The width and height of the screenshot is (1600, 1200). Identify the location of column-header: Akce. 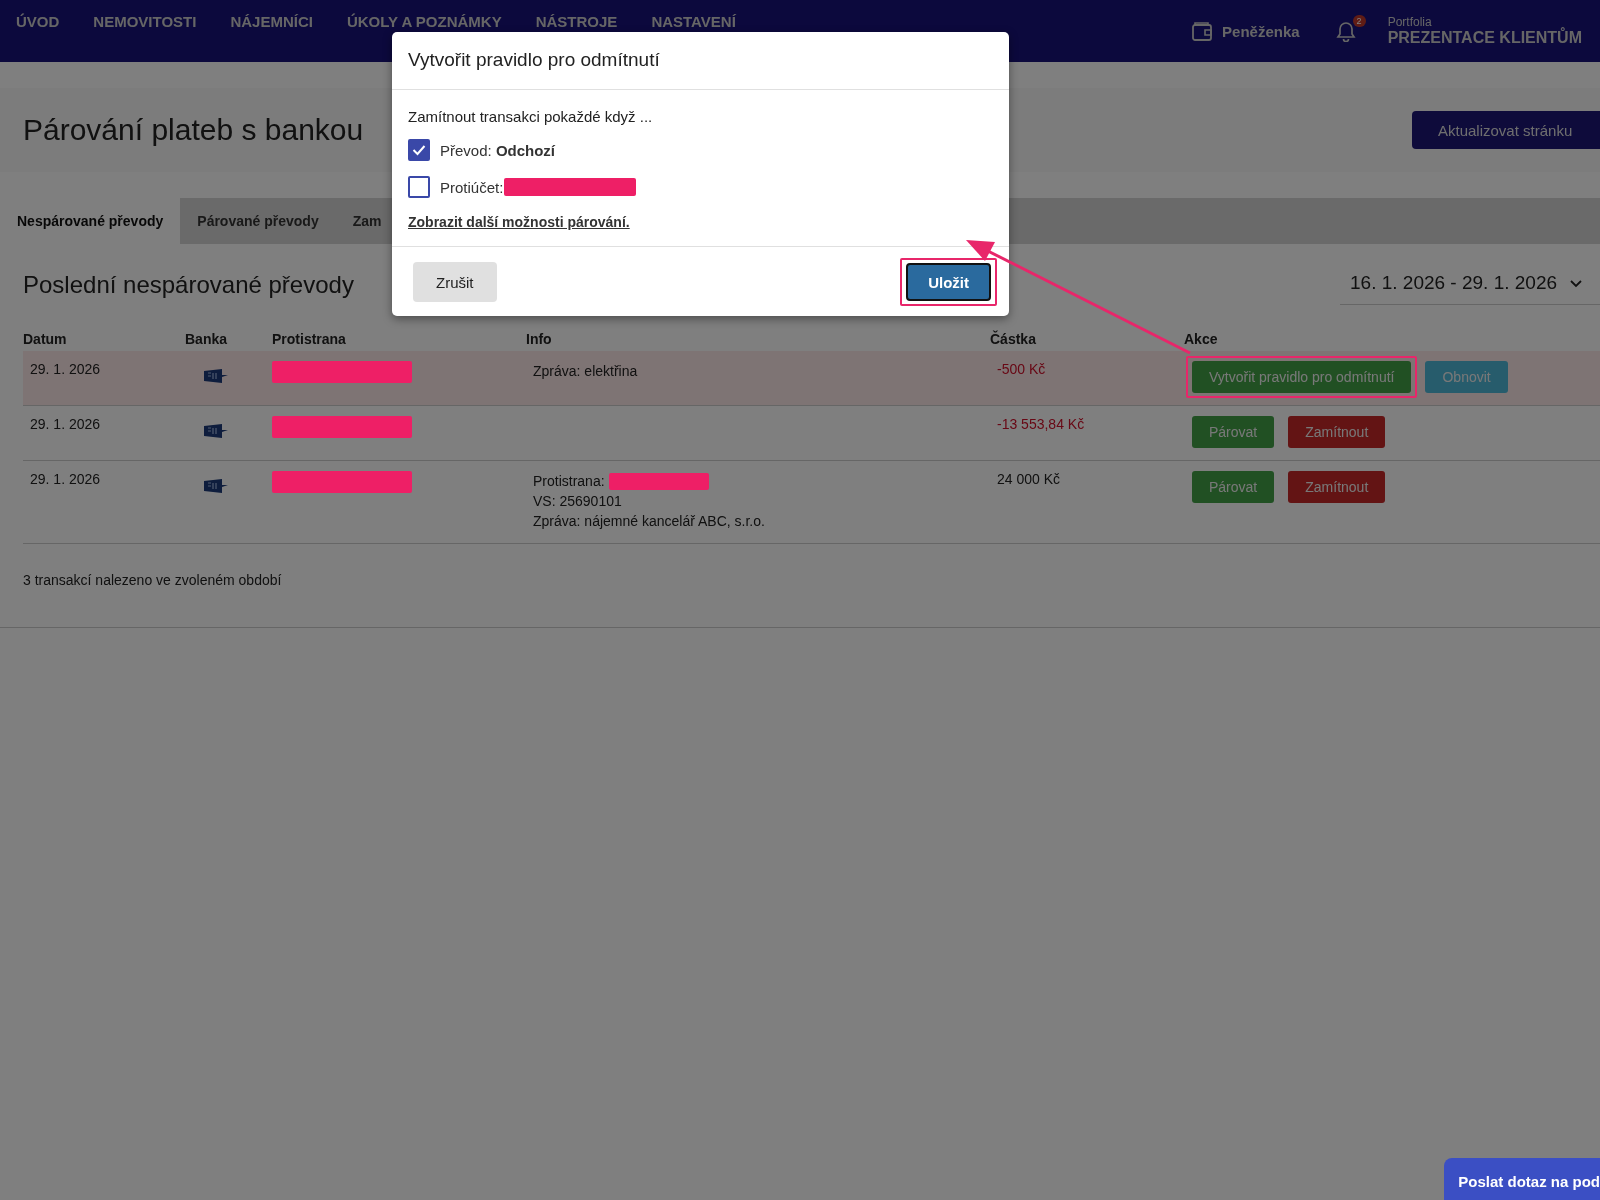
(1201, 340).